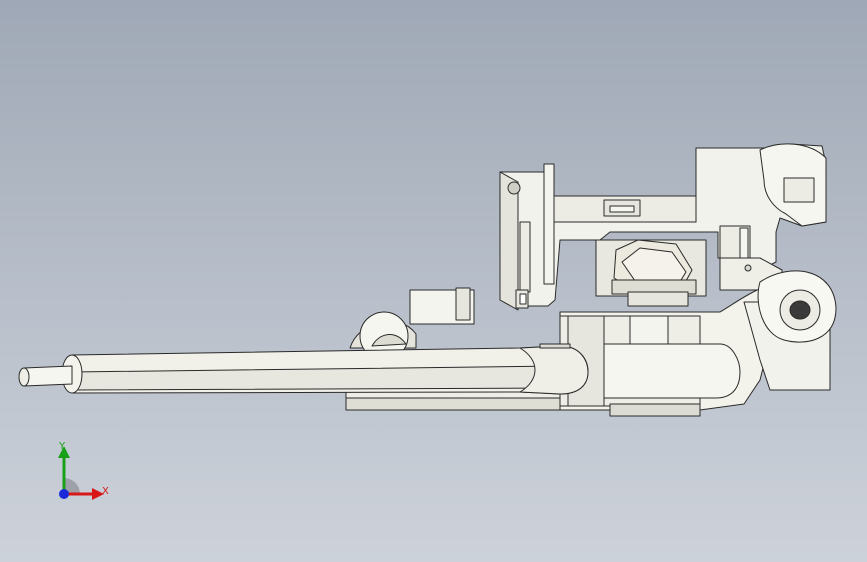 This screenshot has width=867, height=562. Describe the element at coordinates (81, 473) in the screenshot. I see `triad-axes` at that location.